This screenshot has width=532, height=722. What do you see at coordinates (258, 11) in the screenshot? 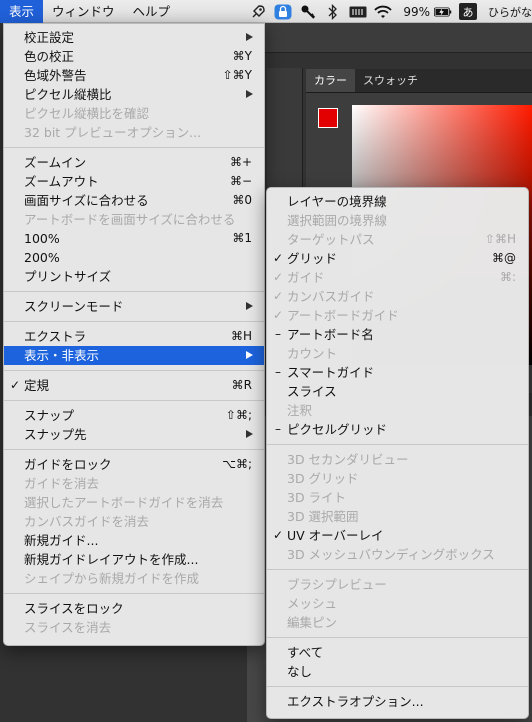
I see `rocket-icon` at bounding box center [258, 11].